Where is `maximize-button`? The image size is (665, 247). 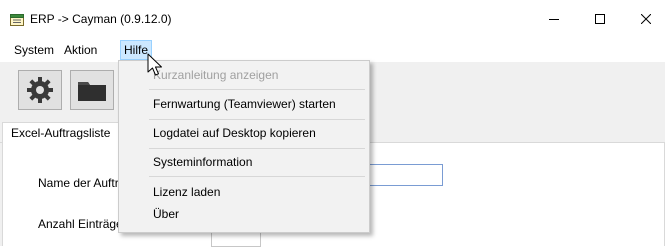 maximize-button is located at coordinates (600, 19).